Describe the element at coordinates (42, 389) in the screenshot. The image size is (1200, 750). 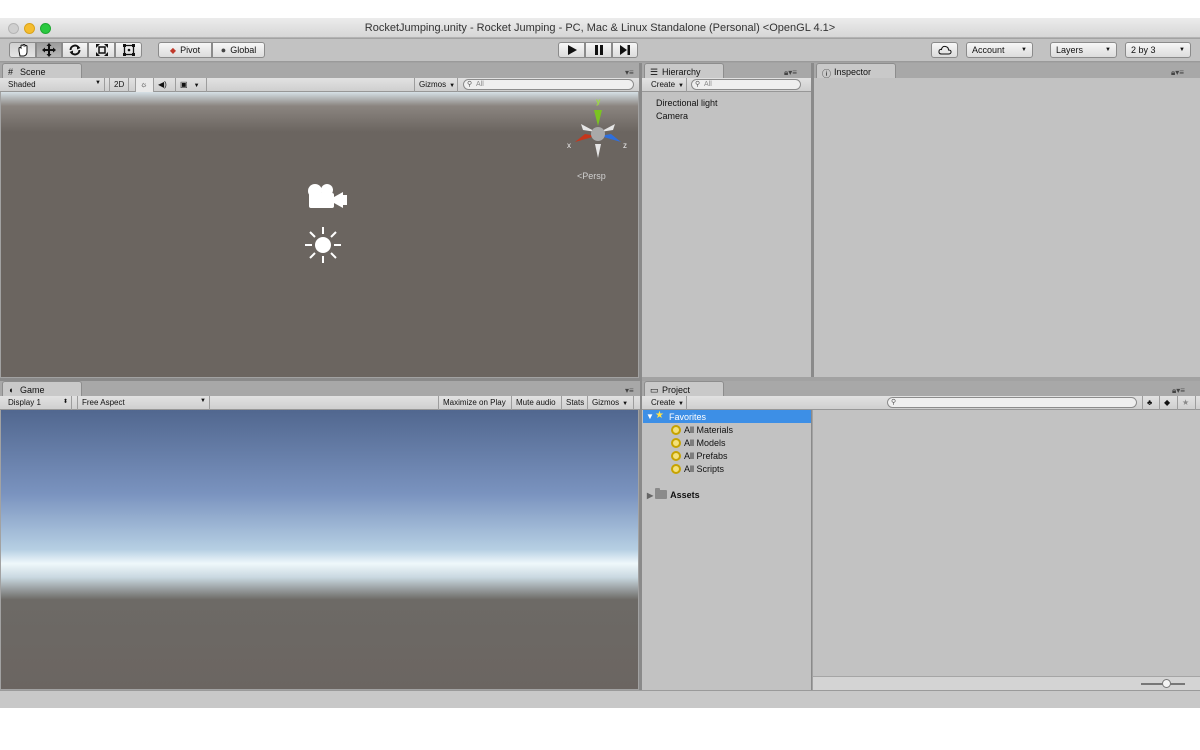
I see `tab-game: ◖ Game` at that location.